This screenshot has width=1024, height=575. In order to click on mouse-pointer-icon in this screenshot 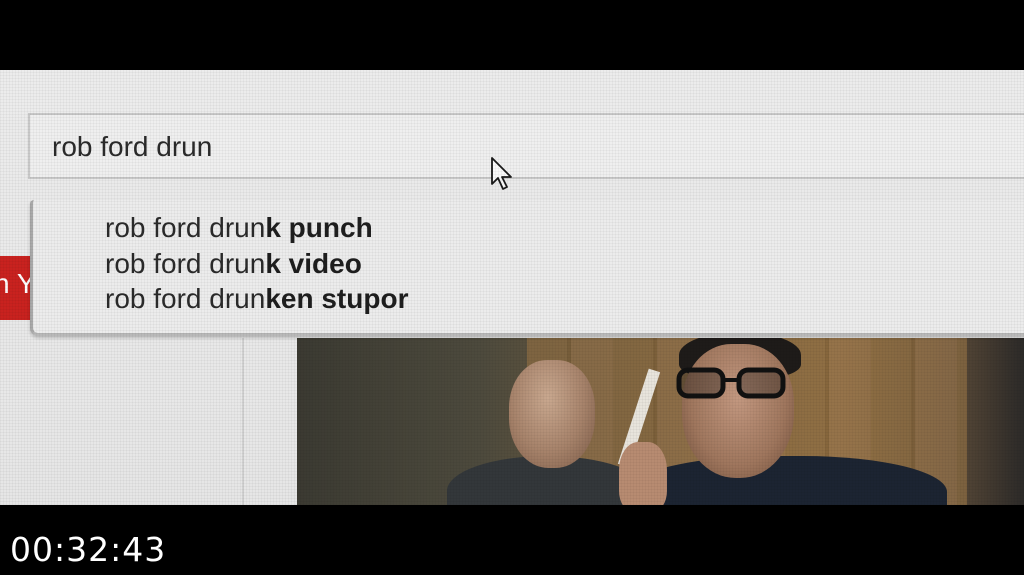, I will do `click(501, 173)`.